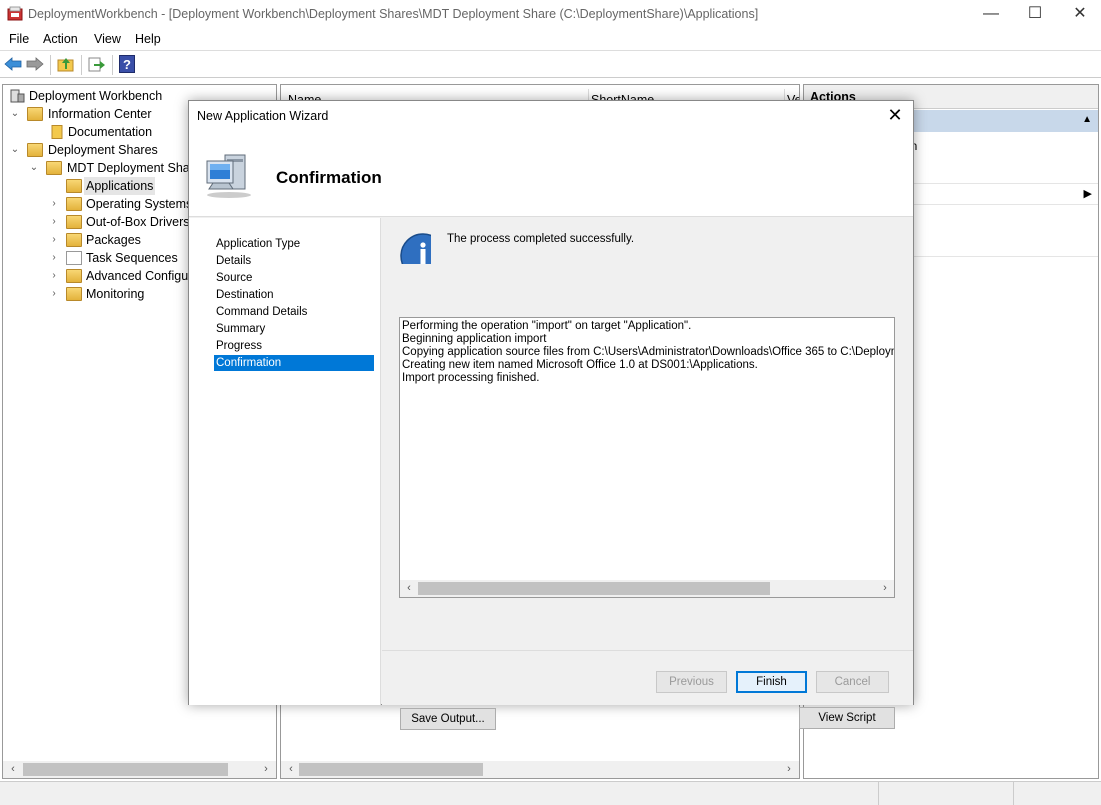 This screenshot has height=805, width=1101. Describe the element at coordinates (551, 174) in the screenshot. I see `dialog-header: Confirmation` at that location.